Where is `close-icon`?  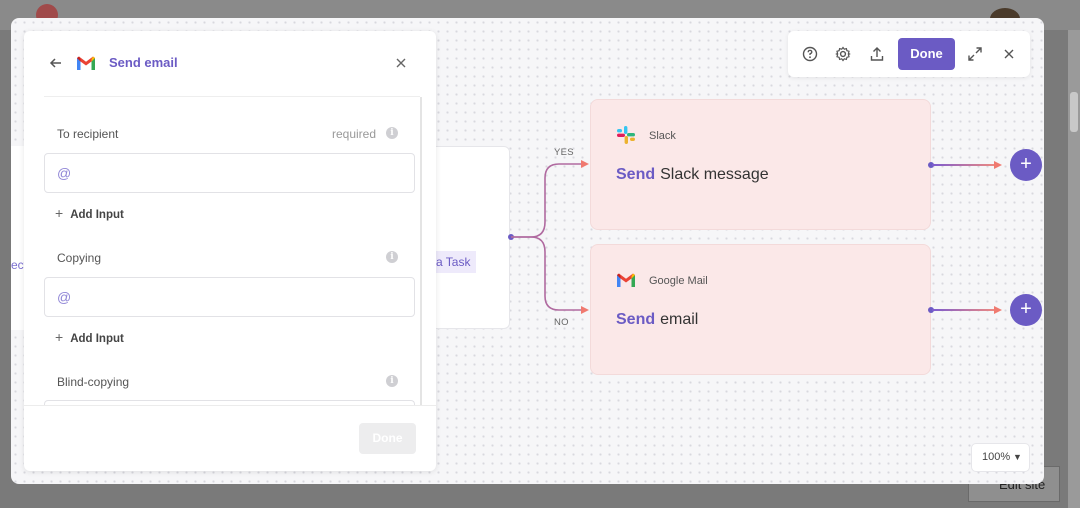 close-icon is located at coordinates (1009, 54).